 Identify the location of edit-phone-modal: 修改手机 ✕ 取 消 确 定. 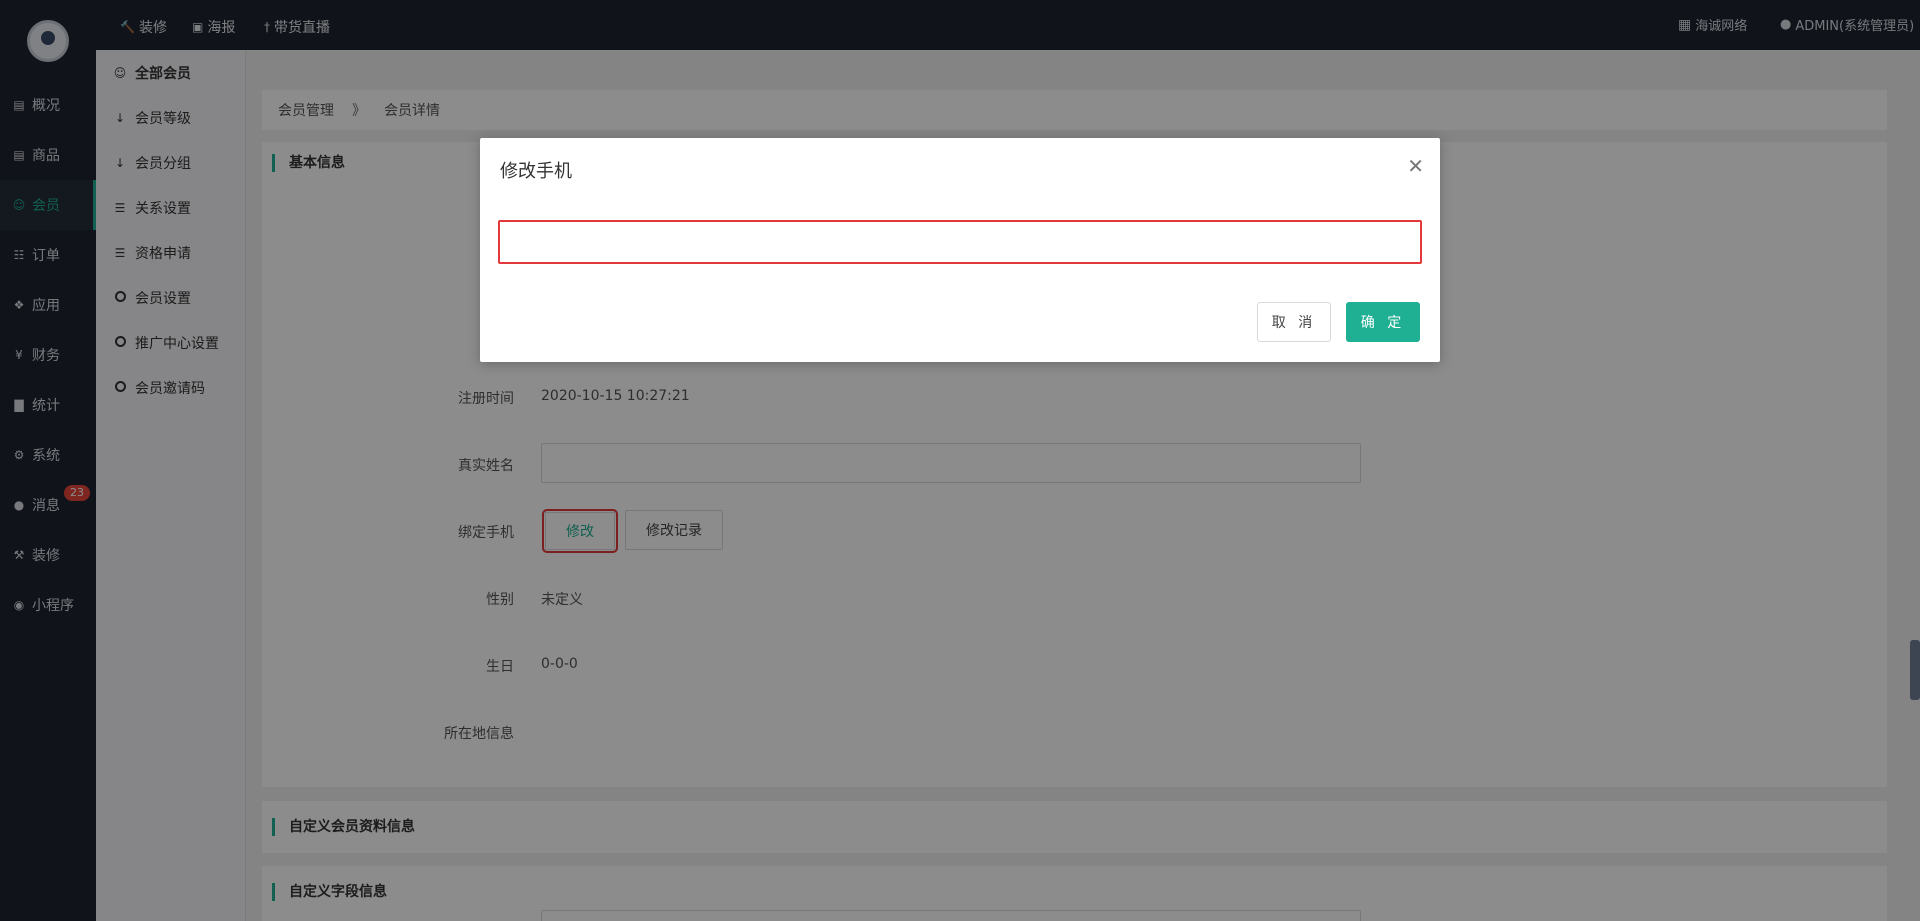
(960, 250).